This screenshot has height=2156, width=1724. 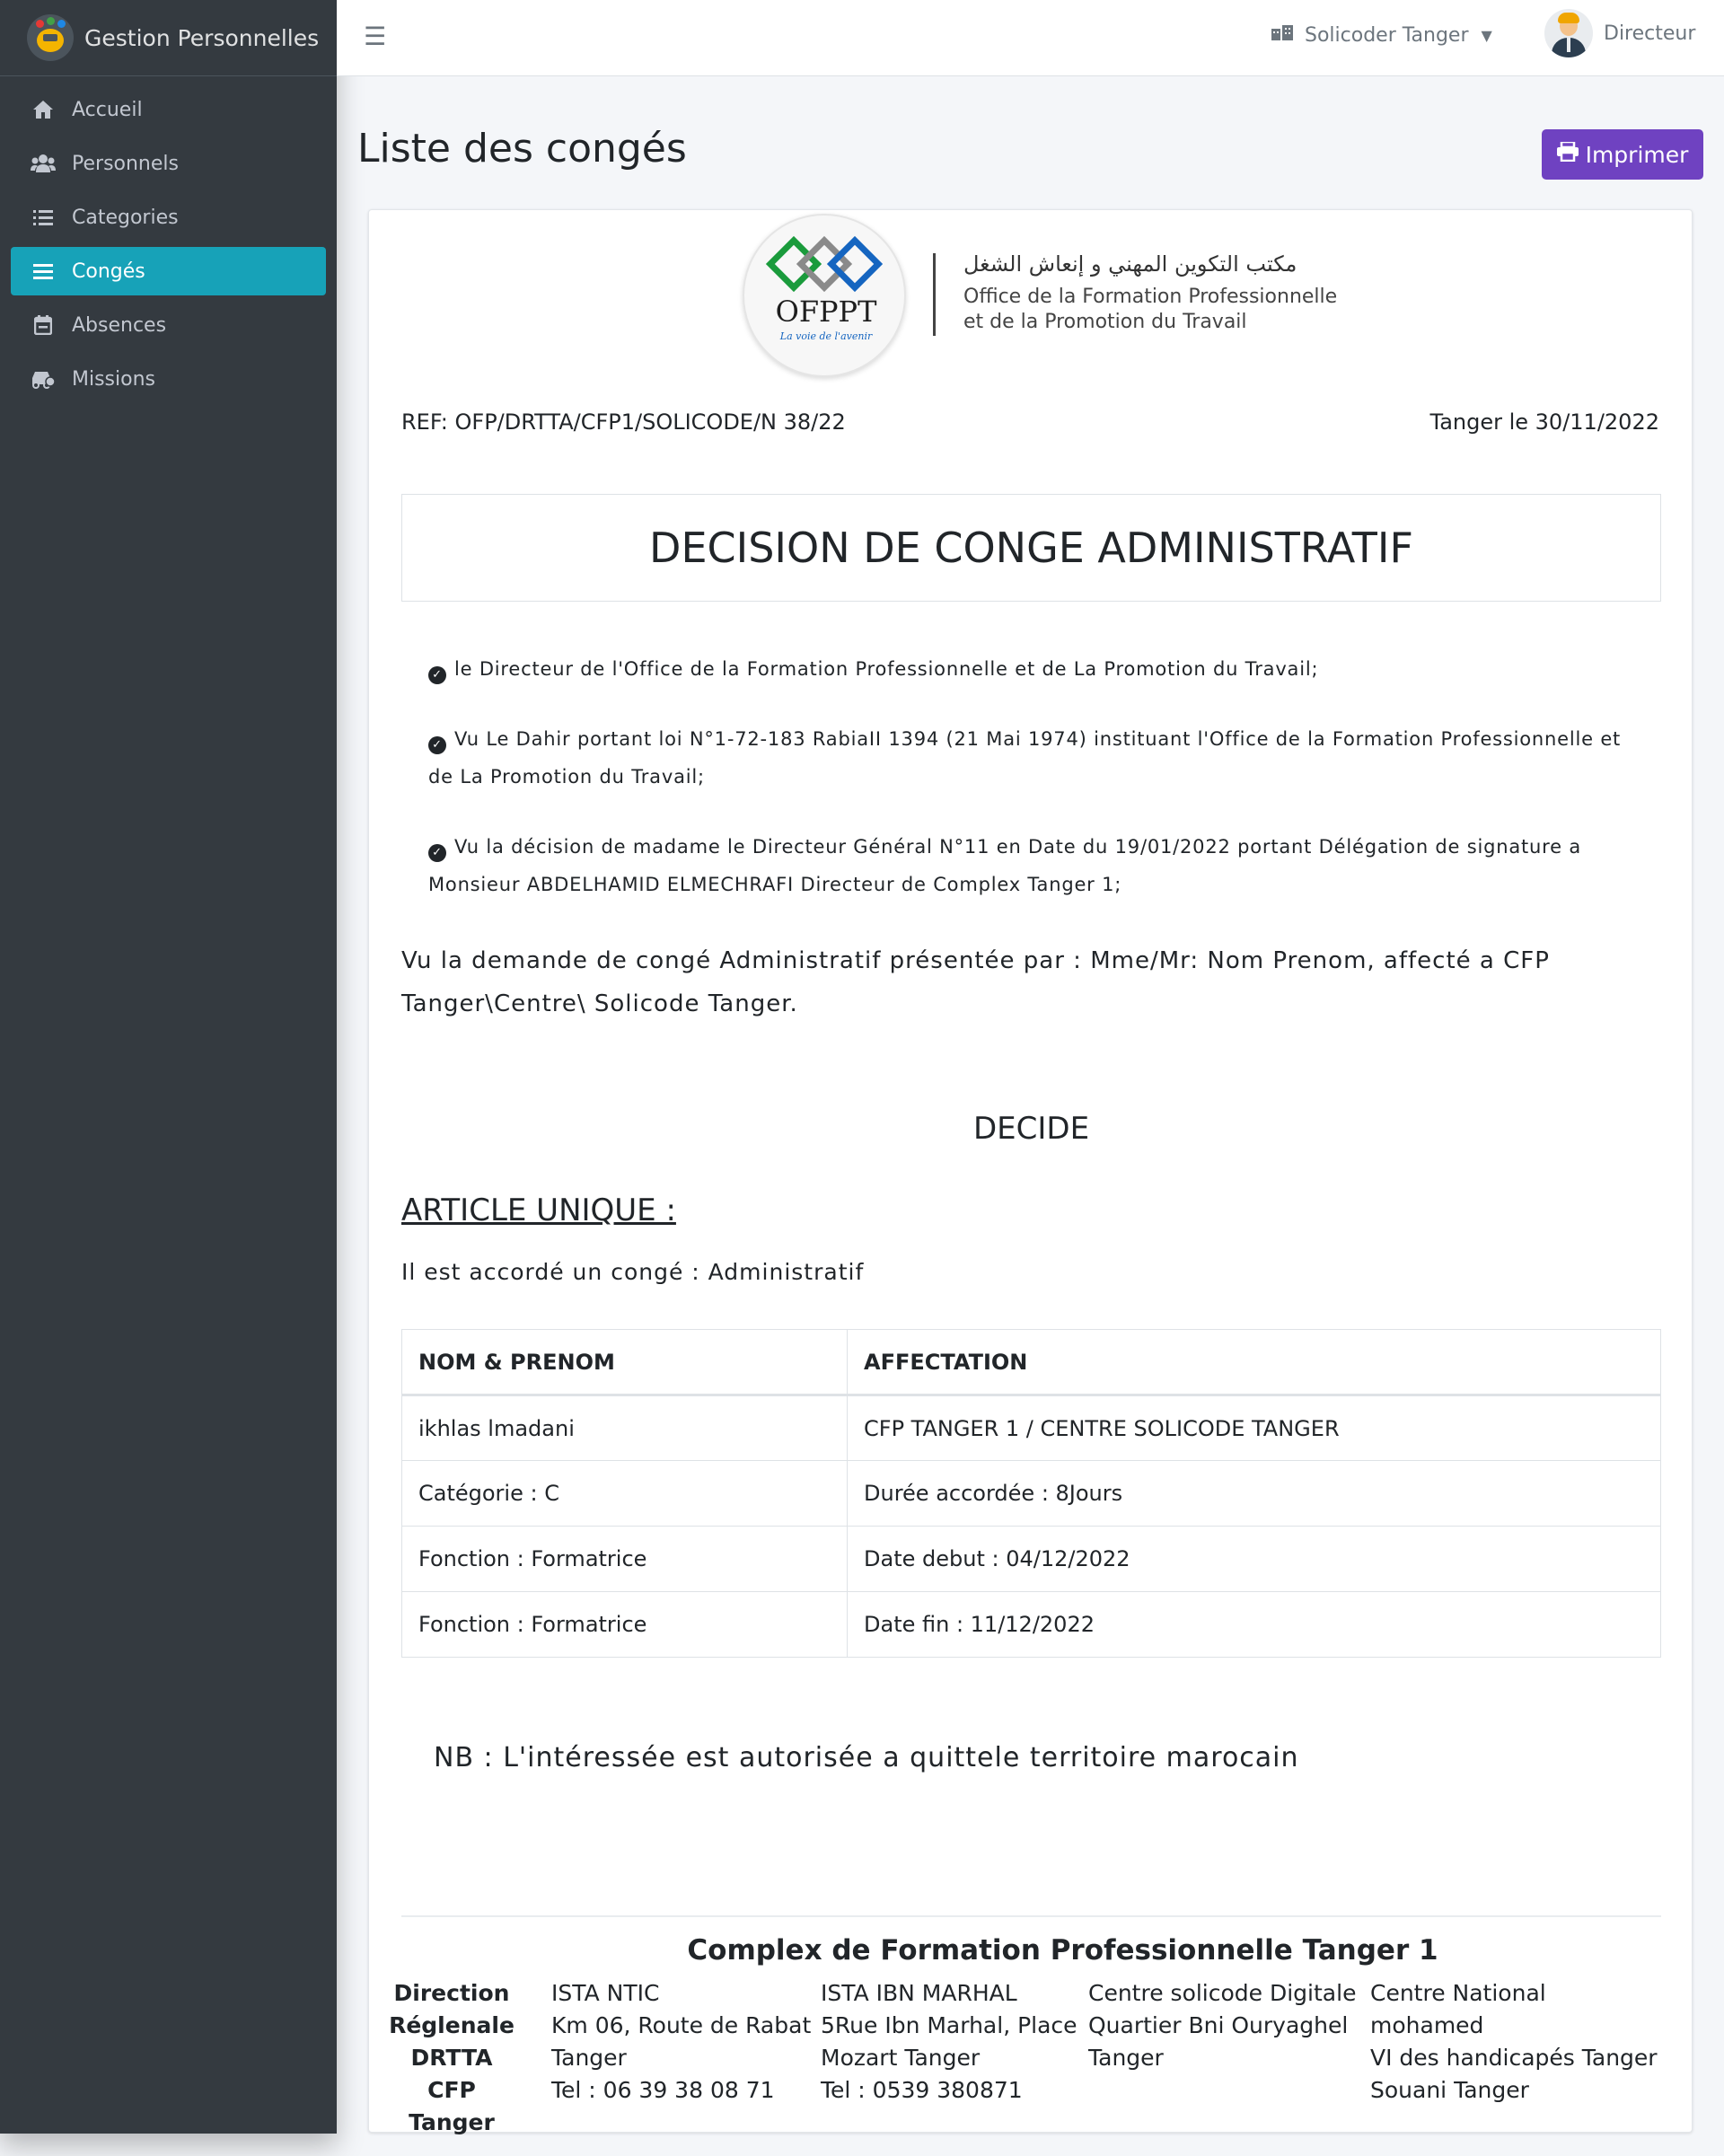 What do you see at coordinates (826, 312) in the screenshot?
I see `logo-word: OFPPT` at bounding box center [826, 312].